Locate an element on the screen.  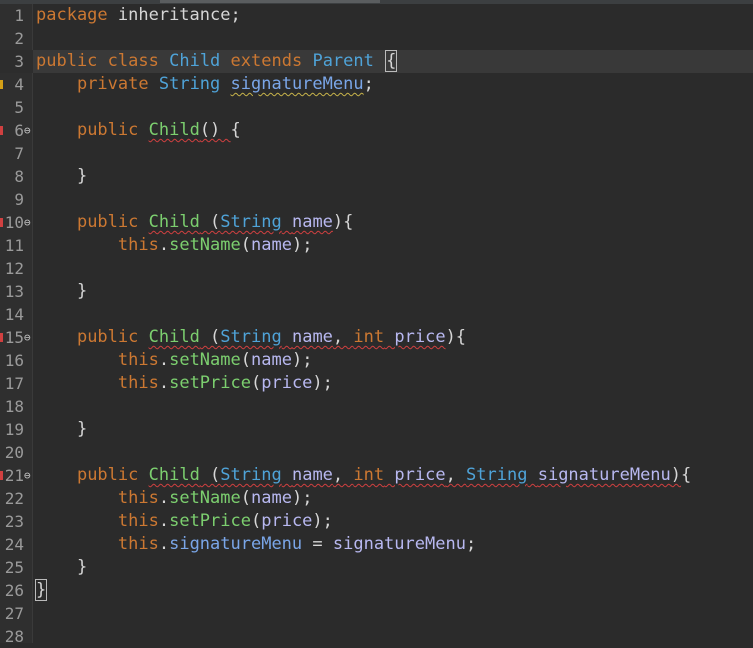
line-number: 27 is located at coordinates (14, 613).